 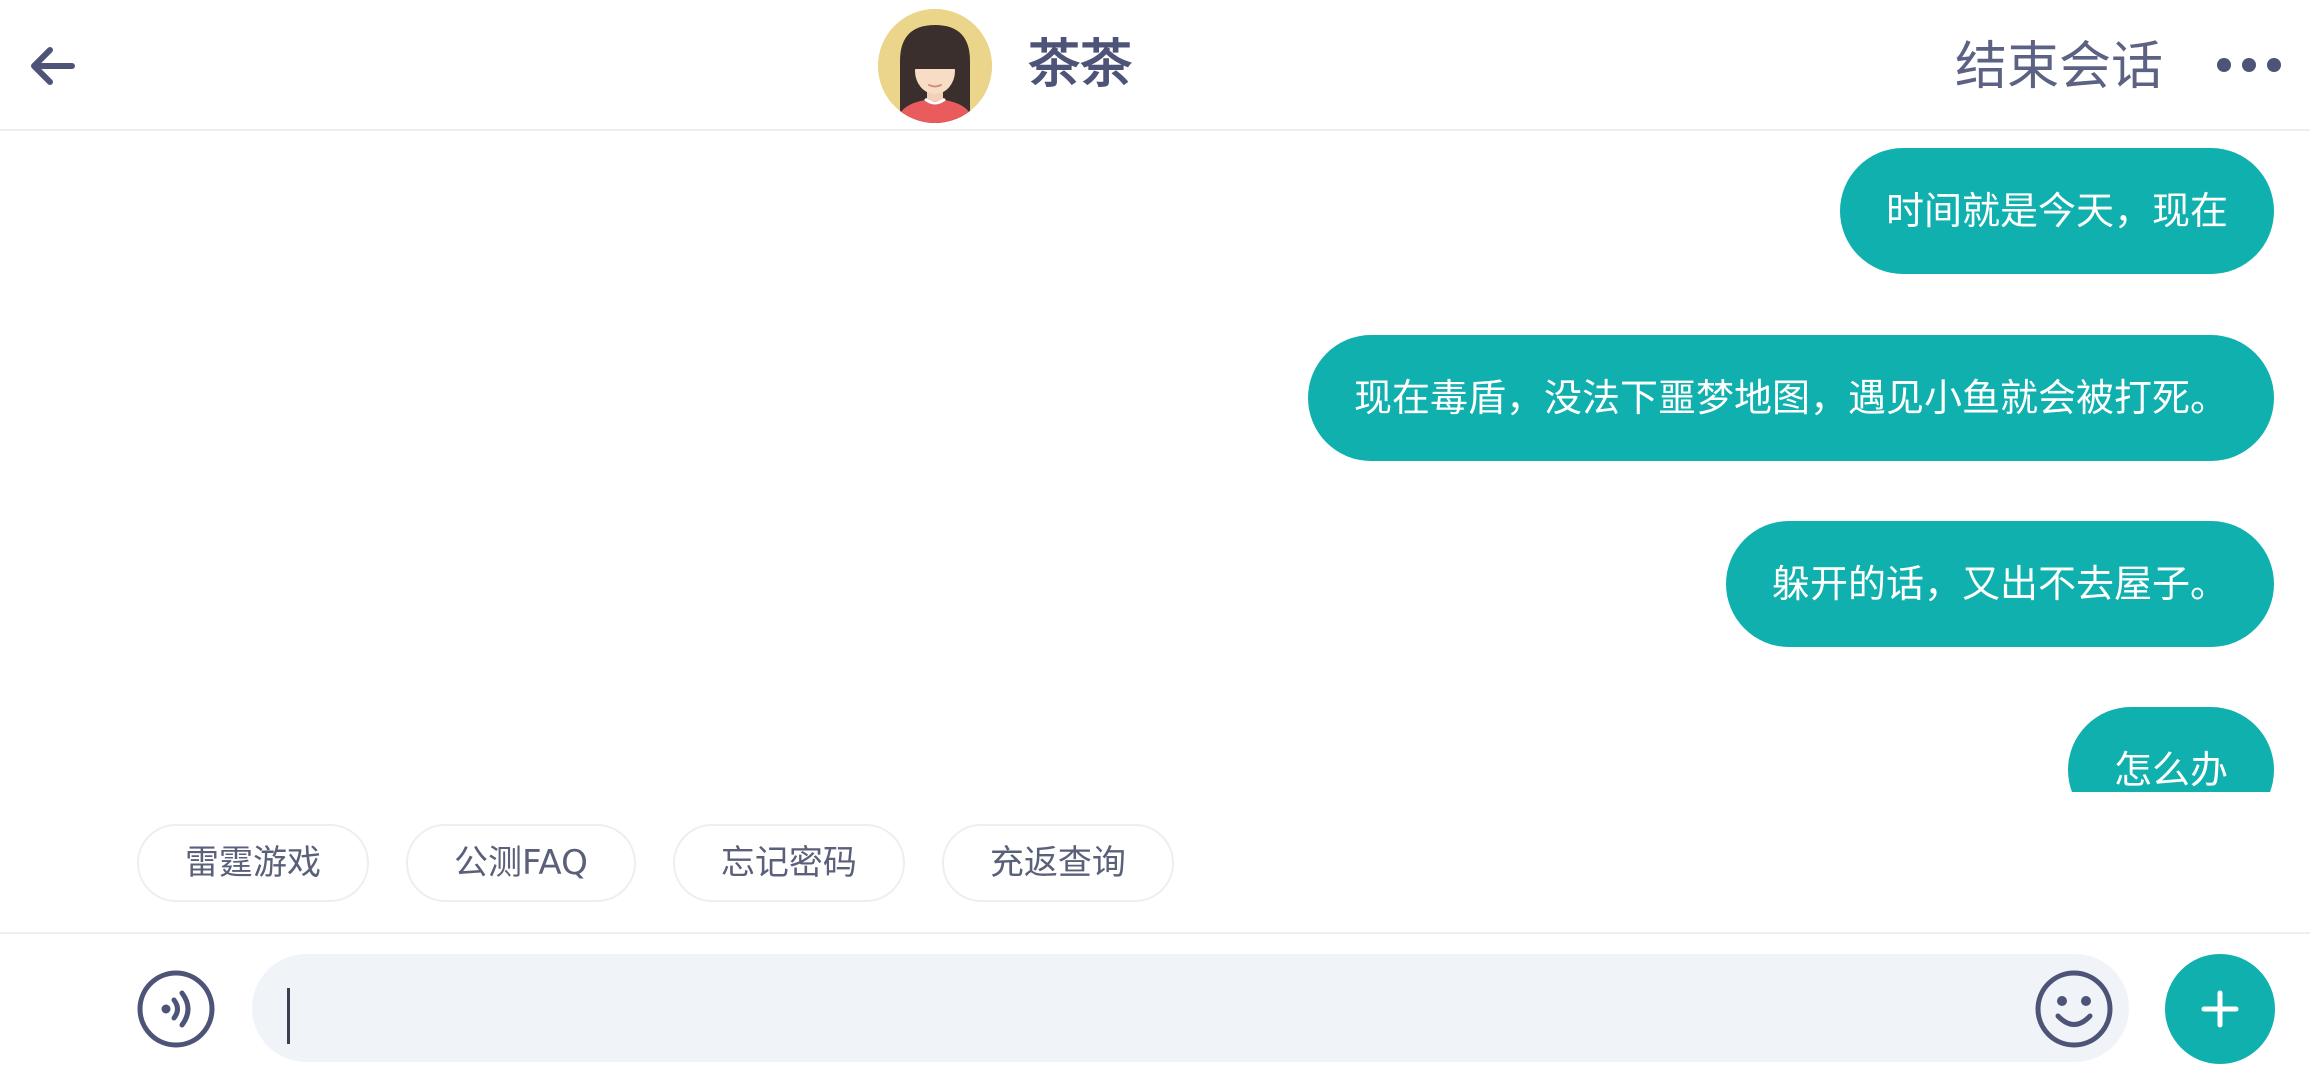 What do you see at coordinates (1190, 1008) in the screenshot?
I see `message-input` at bounding box center [1190, 1008].